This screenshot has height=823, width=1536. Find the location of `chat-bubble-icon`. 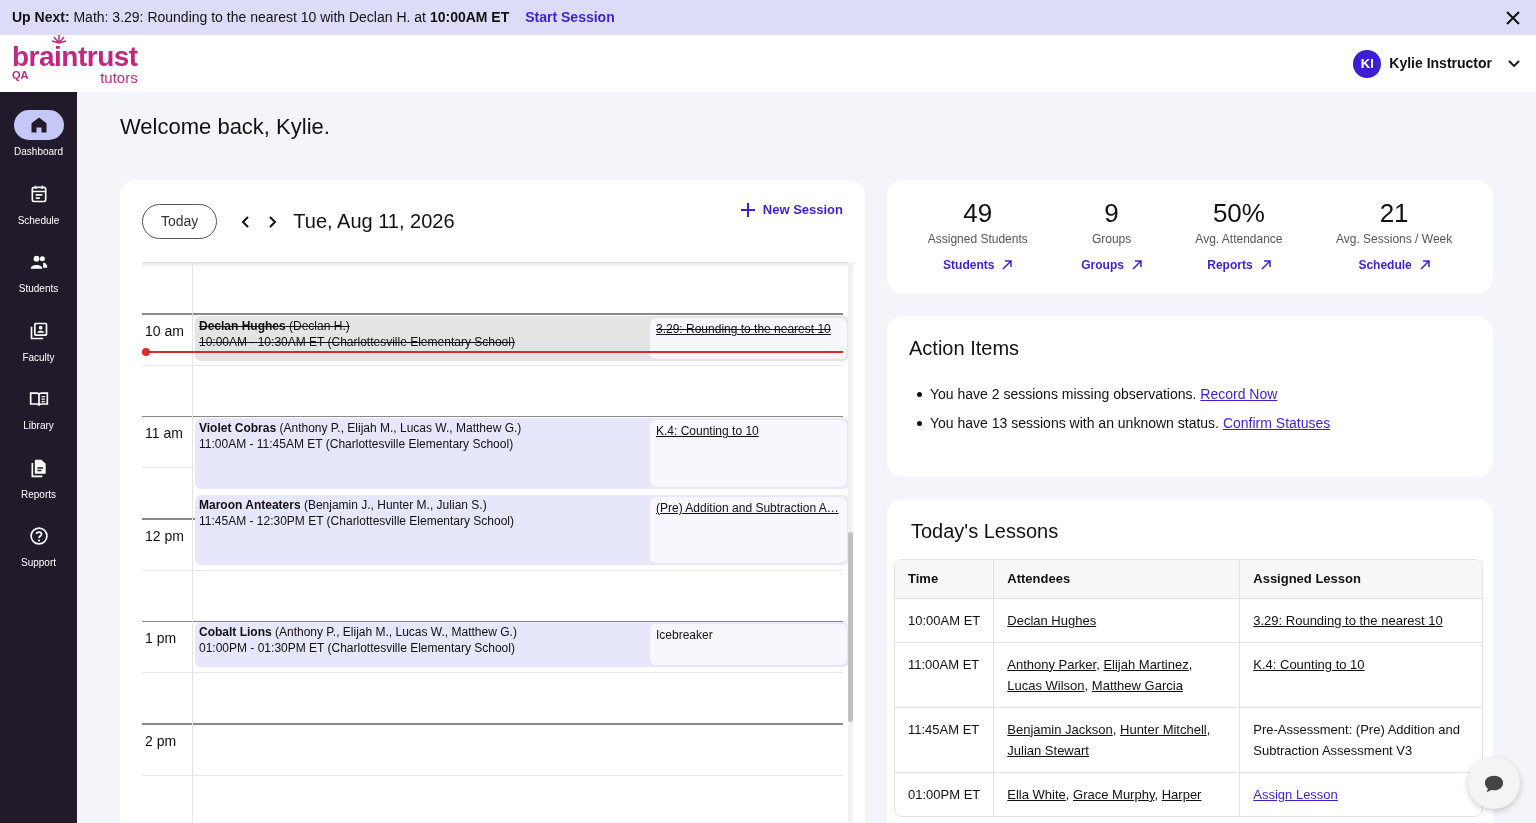

chat-bubble-icon is located at coordinates (1494, 783).